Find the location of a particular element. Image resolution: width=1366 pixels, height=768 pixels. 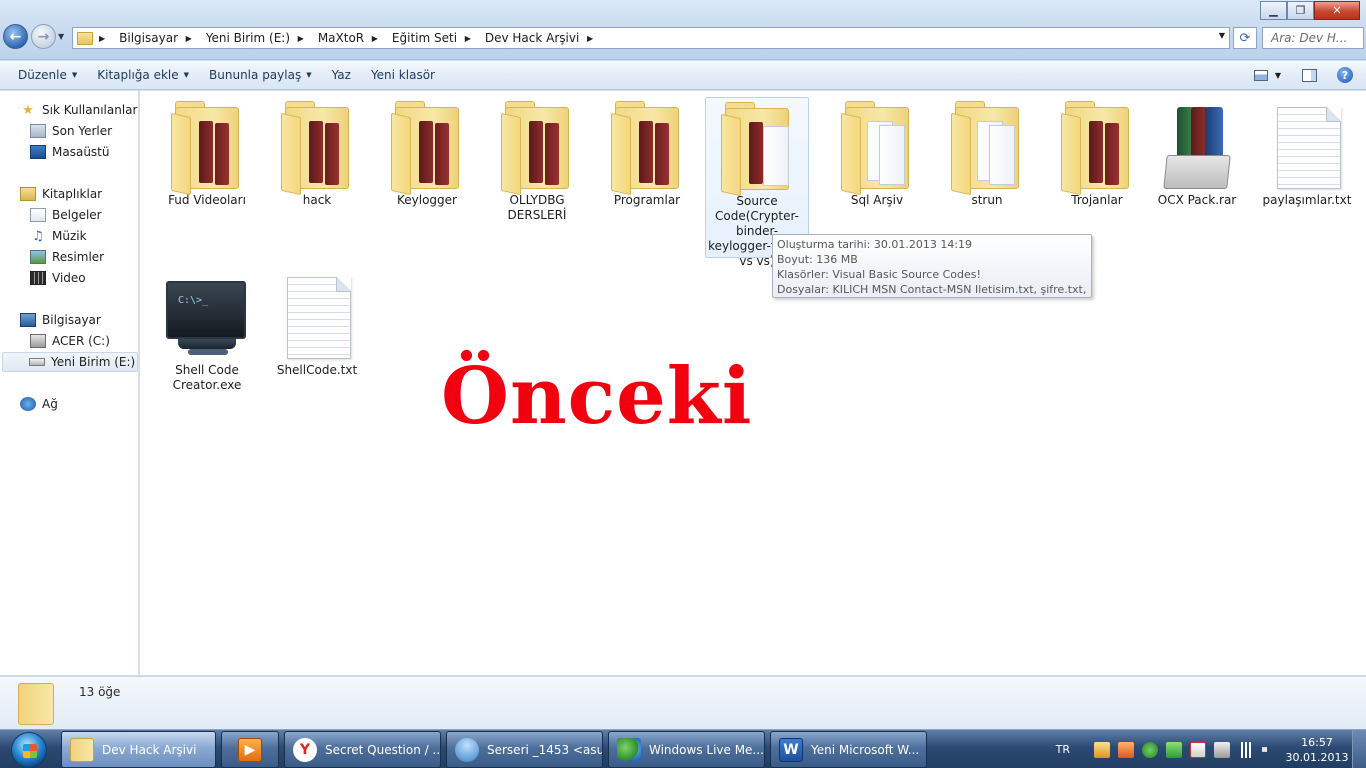

clock: 16:57 30.01.2013 is located at coordinates (1317, 750).